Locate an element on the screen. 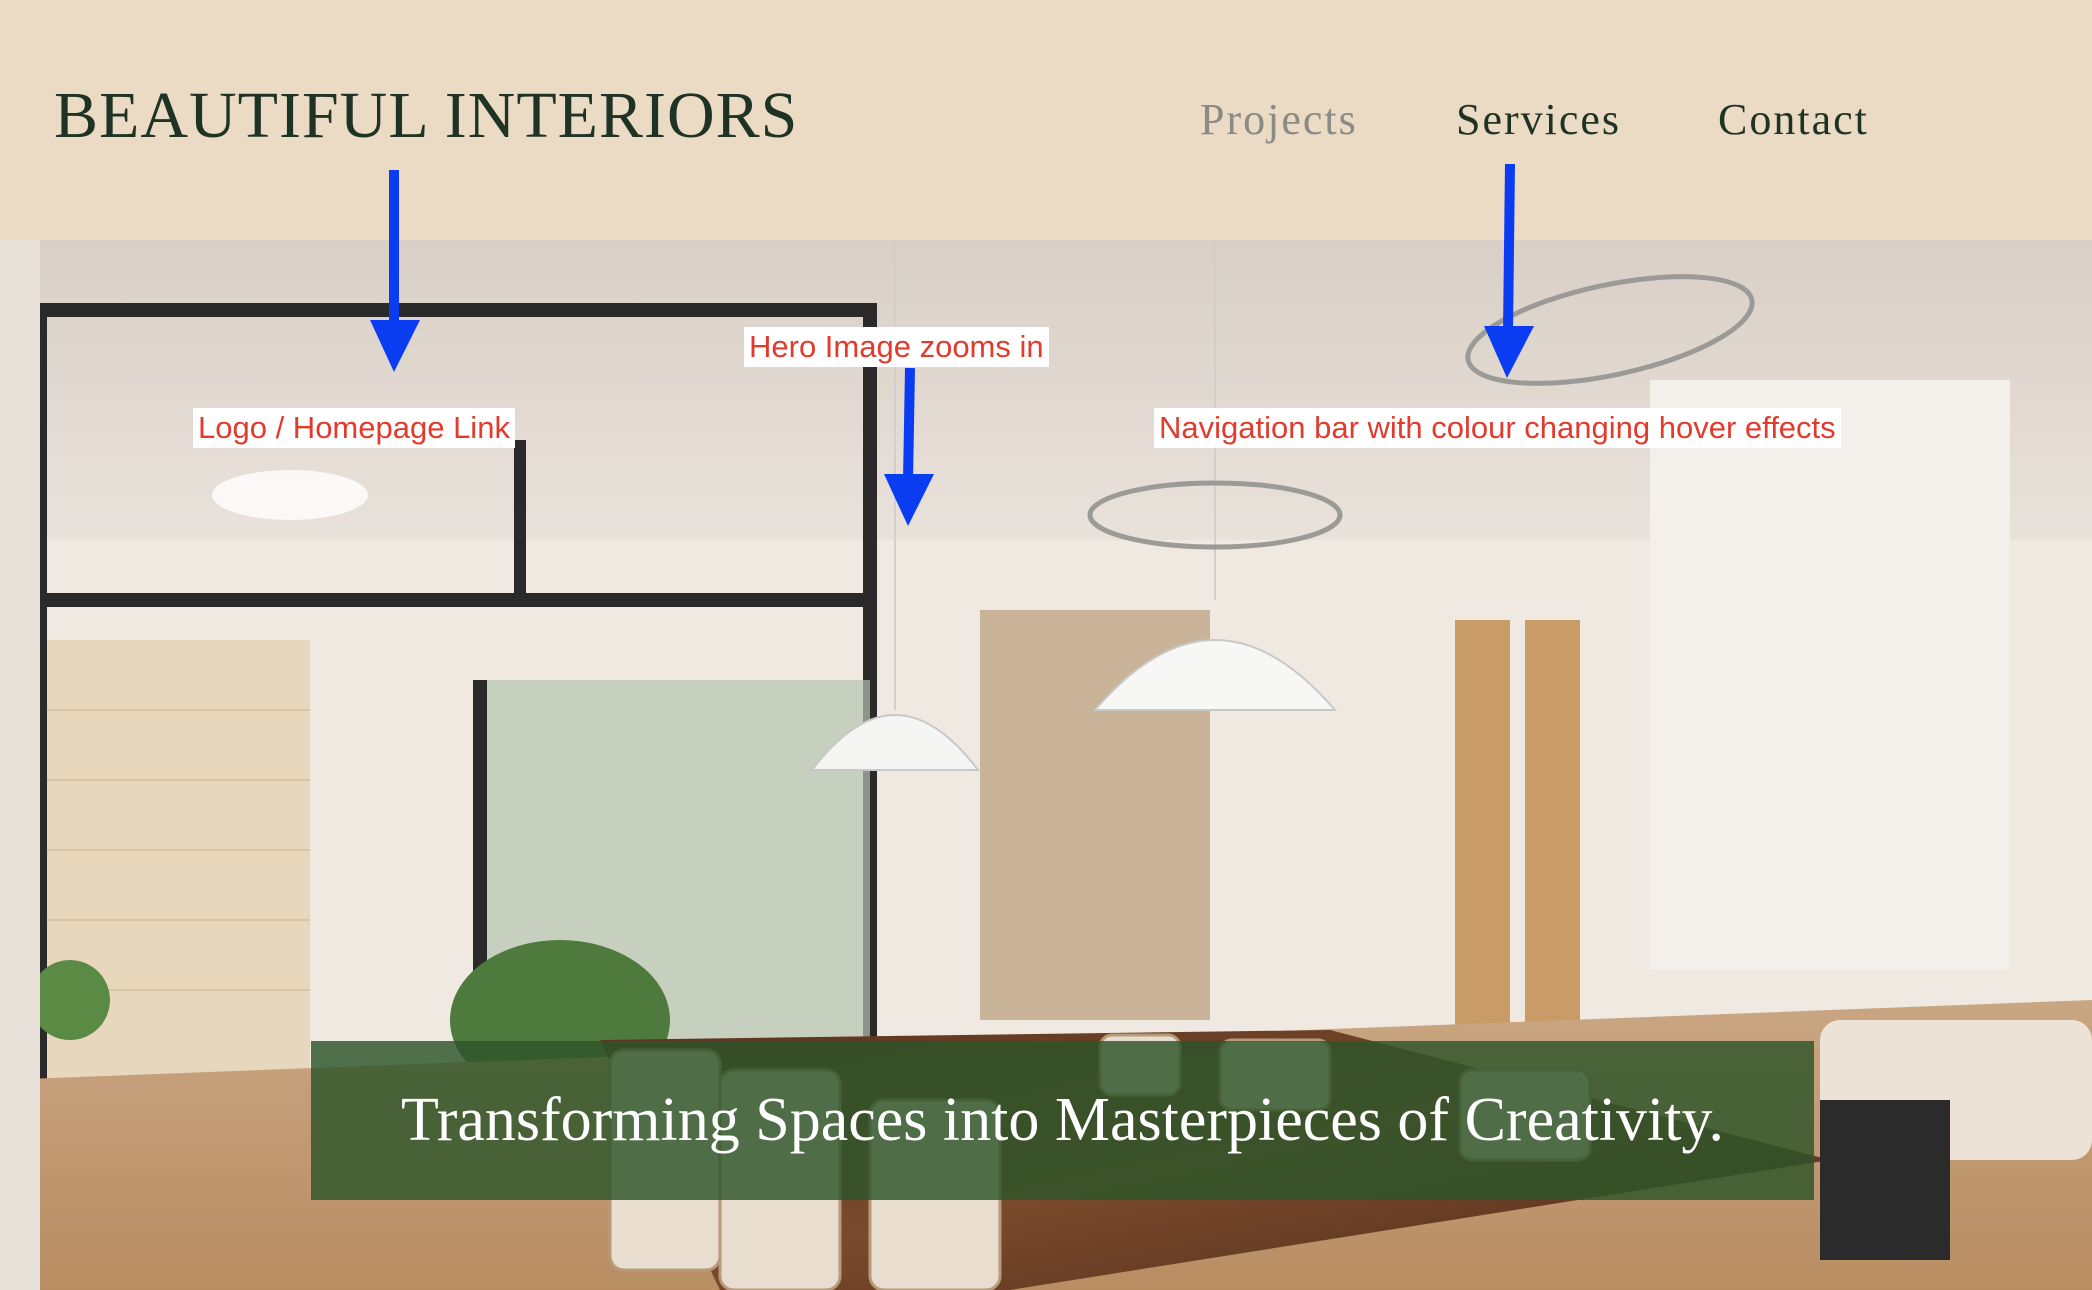 Image resolution: width=2092 pixels, height=1290 pixels. hero-annotation-label: Hero Image zooms in is located at coordinates (896, 347).